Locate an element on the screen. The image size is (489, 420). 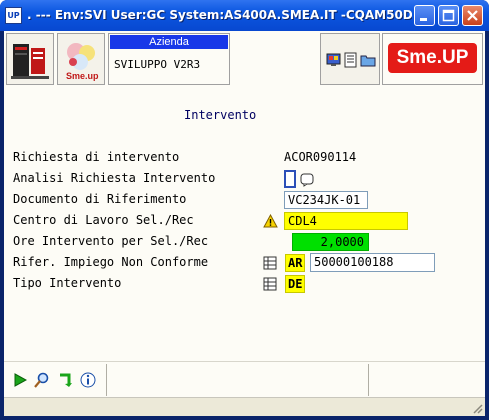
monitor-icon is located at coordinates (334, 60).